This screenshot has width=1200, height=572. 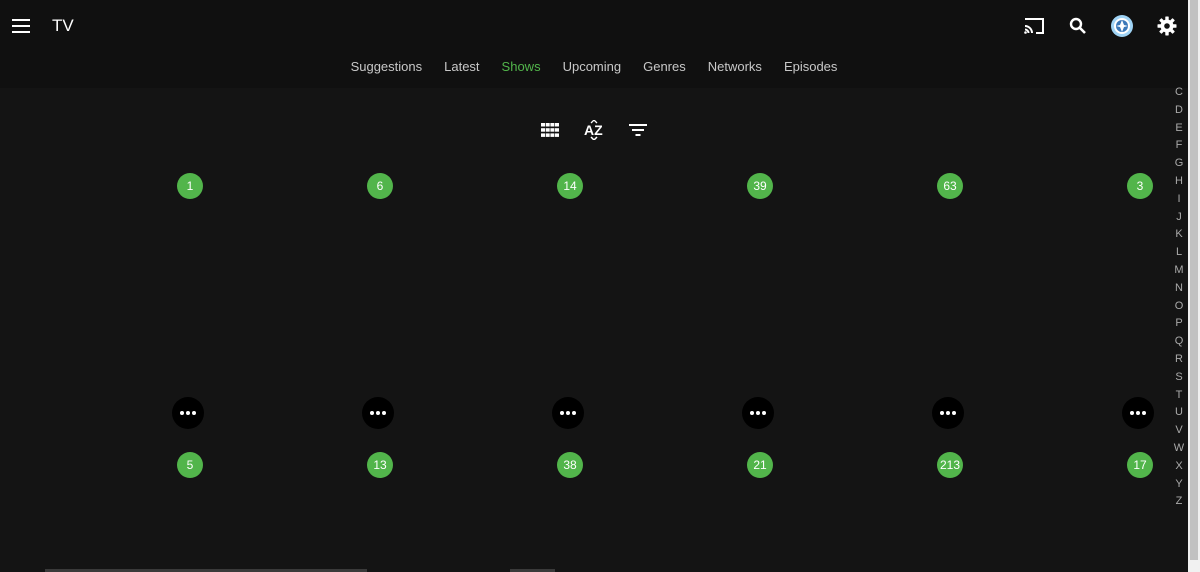 What do you see at coordinates (1140, 465) in the screenshot?
I see `unplayed-count-badge: 17` at bounding box center [1140, 465].